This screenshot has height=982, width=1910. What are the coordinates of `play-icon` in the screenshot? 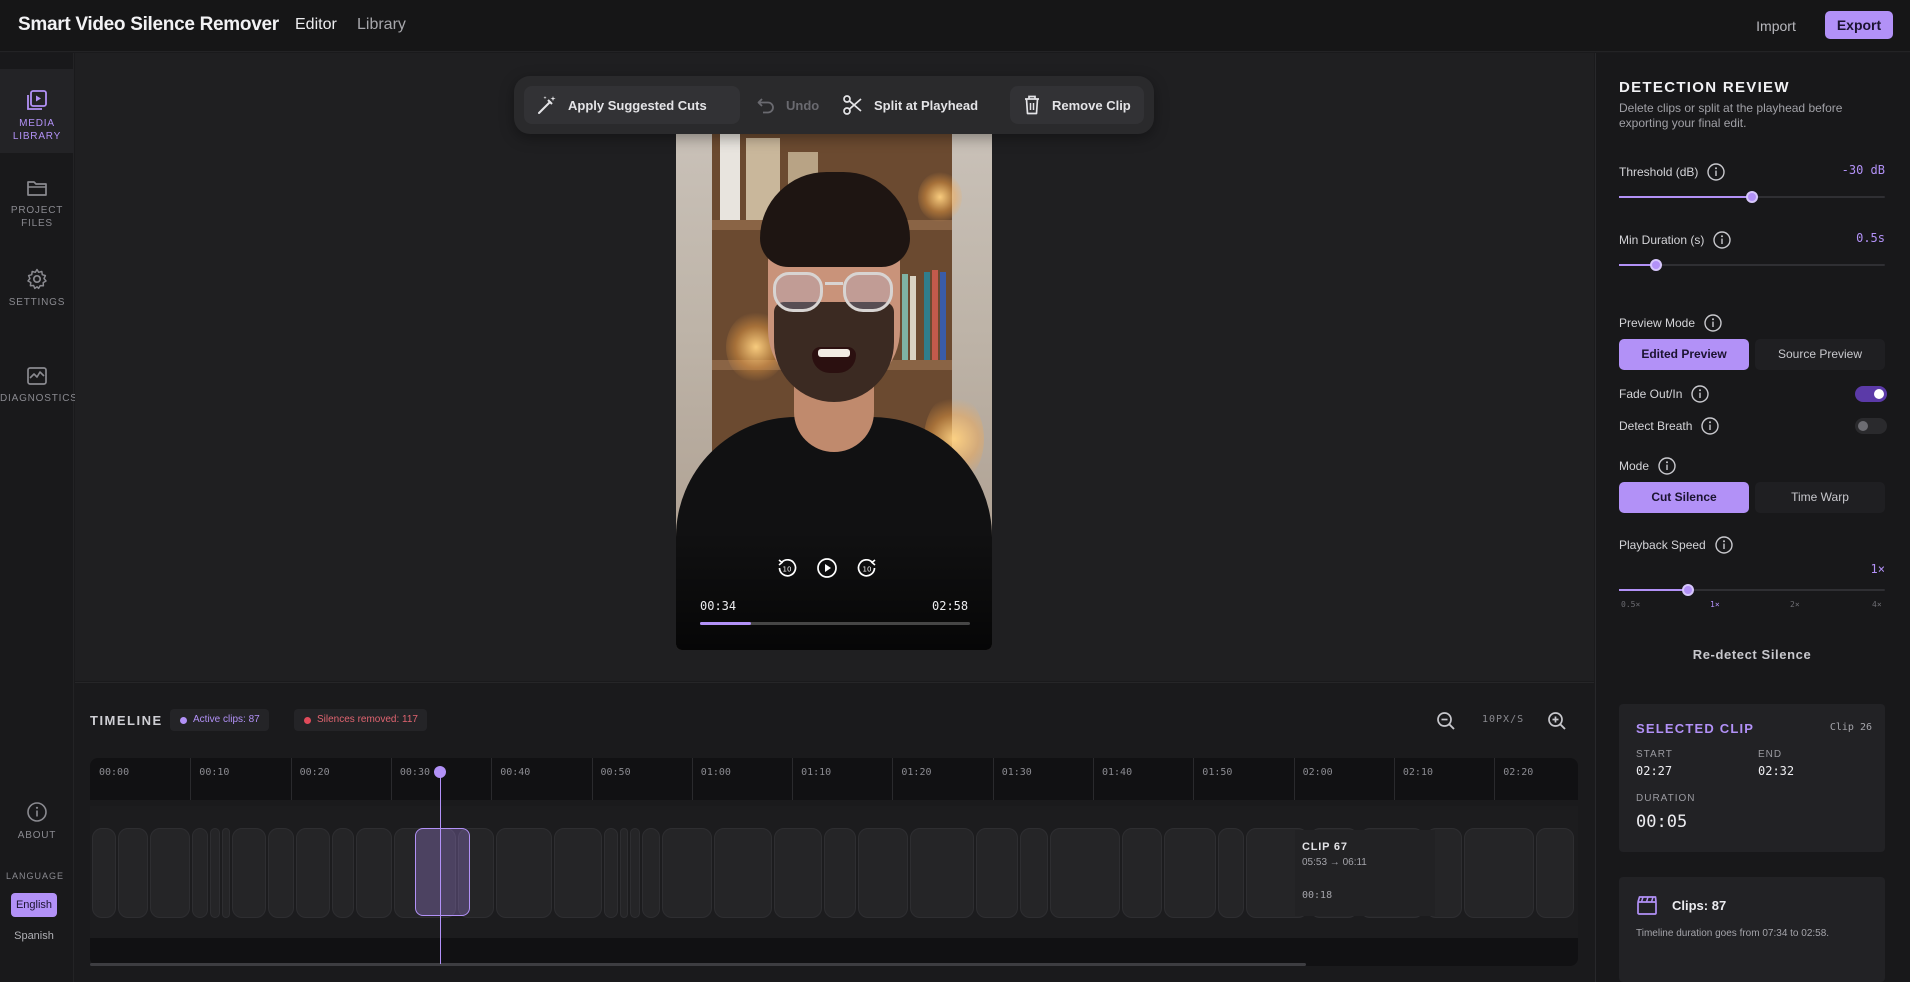 It's located at (827, 568).